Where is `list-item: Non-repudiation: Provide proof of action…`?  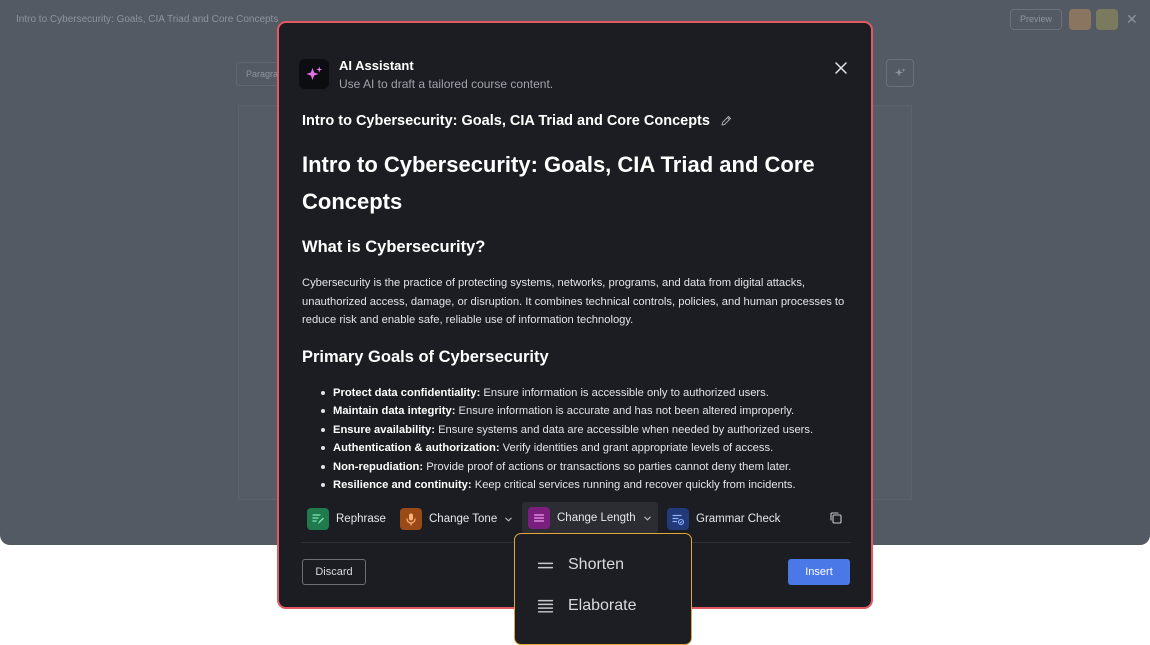
list-item: Non-repudiation: Provide proof of action… is located at coordinates (585, 467).